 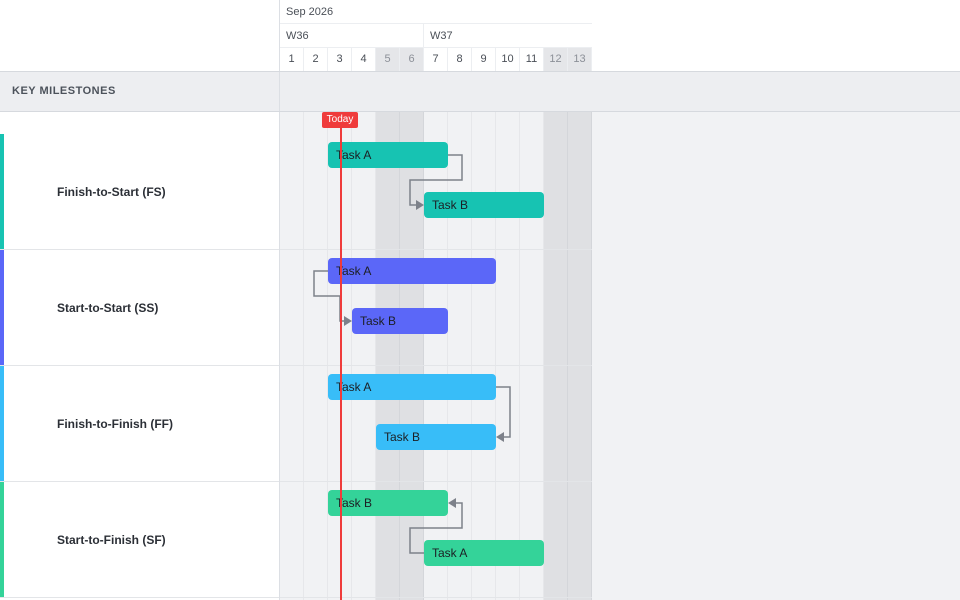 What do you see at coordinates (412, 387) in the screenshot?
I see `task-bar-ff-a: Task A` at bounding box center [412, 387].